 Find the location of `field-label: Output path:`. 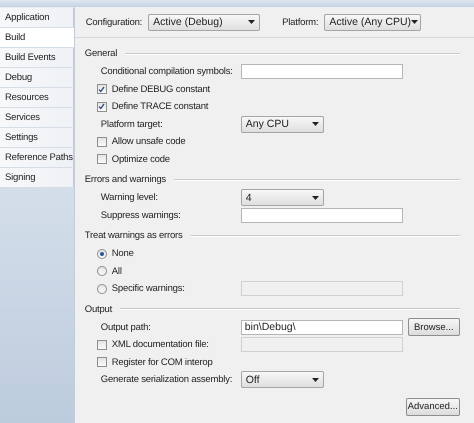

field-label: Output path: is located at coordinates (125, 327).